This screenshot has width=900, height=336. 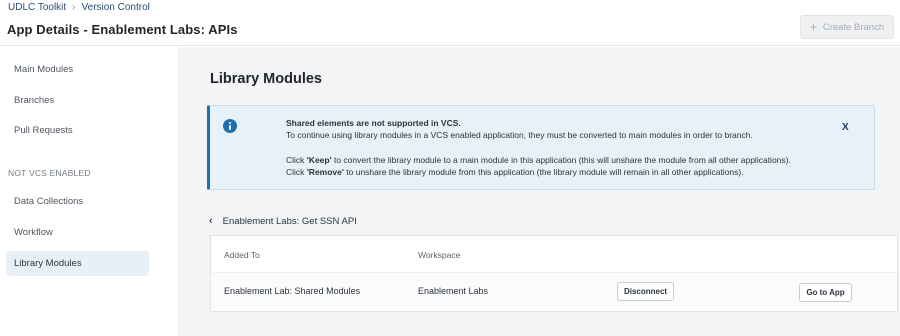 I want to click on create-branch-label: Create Branch, so click(x=853, y=27).